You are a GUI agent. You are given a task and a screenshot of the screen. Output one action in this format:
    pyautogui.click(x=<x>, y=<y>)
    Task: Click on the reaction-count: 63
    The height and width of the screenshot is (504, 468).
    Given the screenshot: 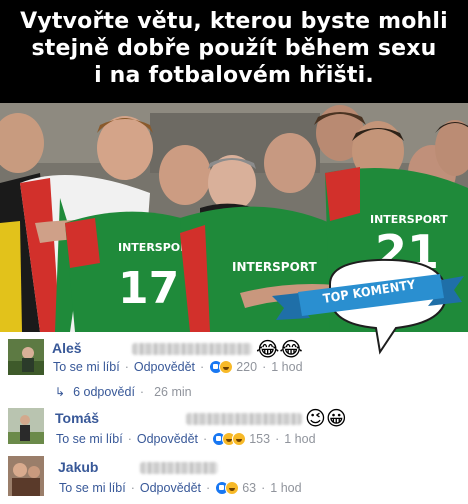 What is the action you would take?
    pyautogui.click(x=249, y=488)
    